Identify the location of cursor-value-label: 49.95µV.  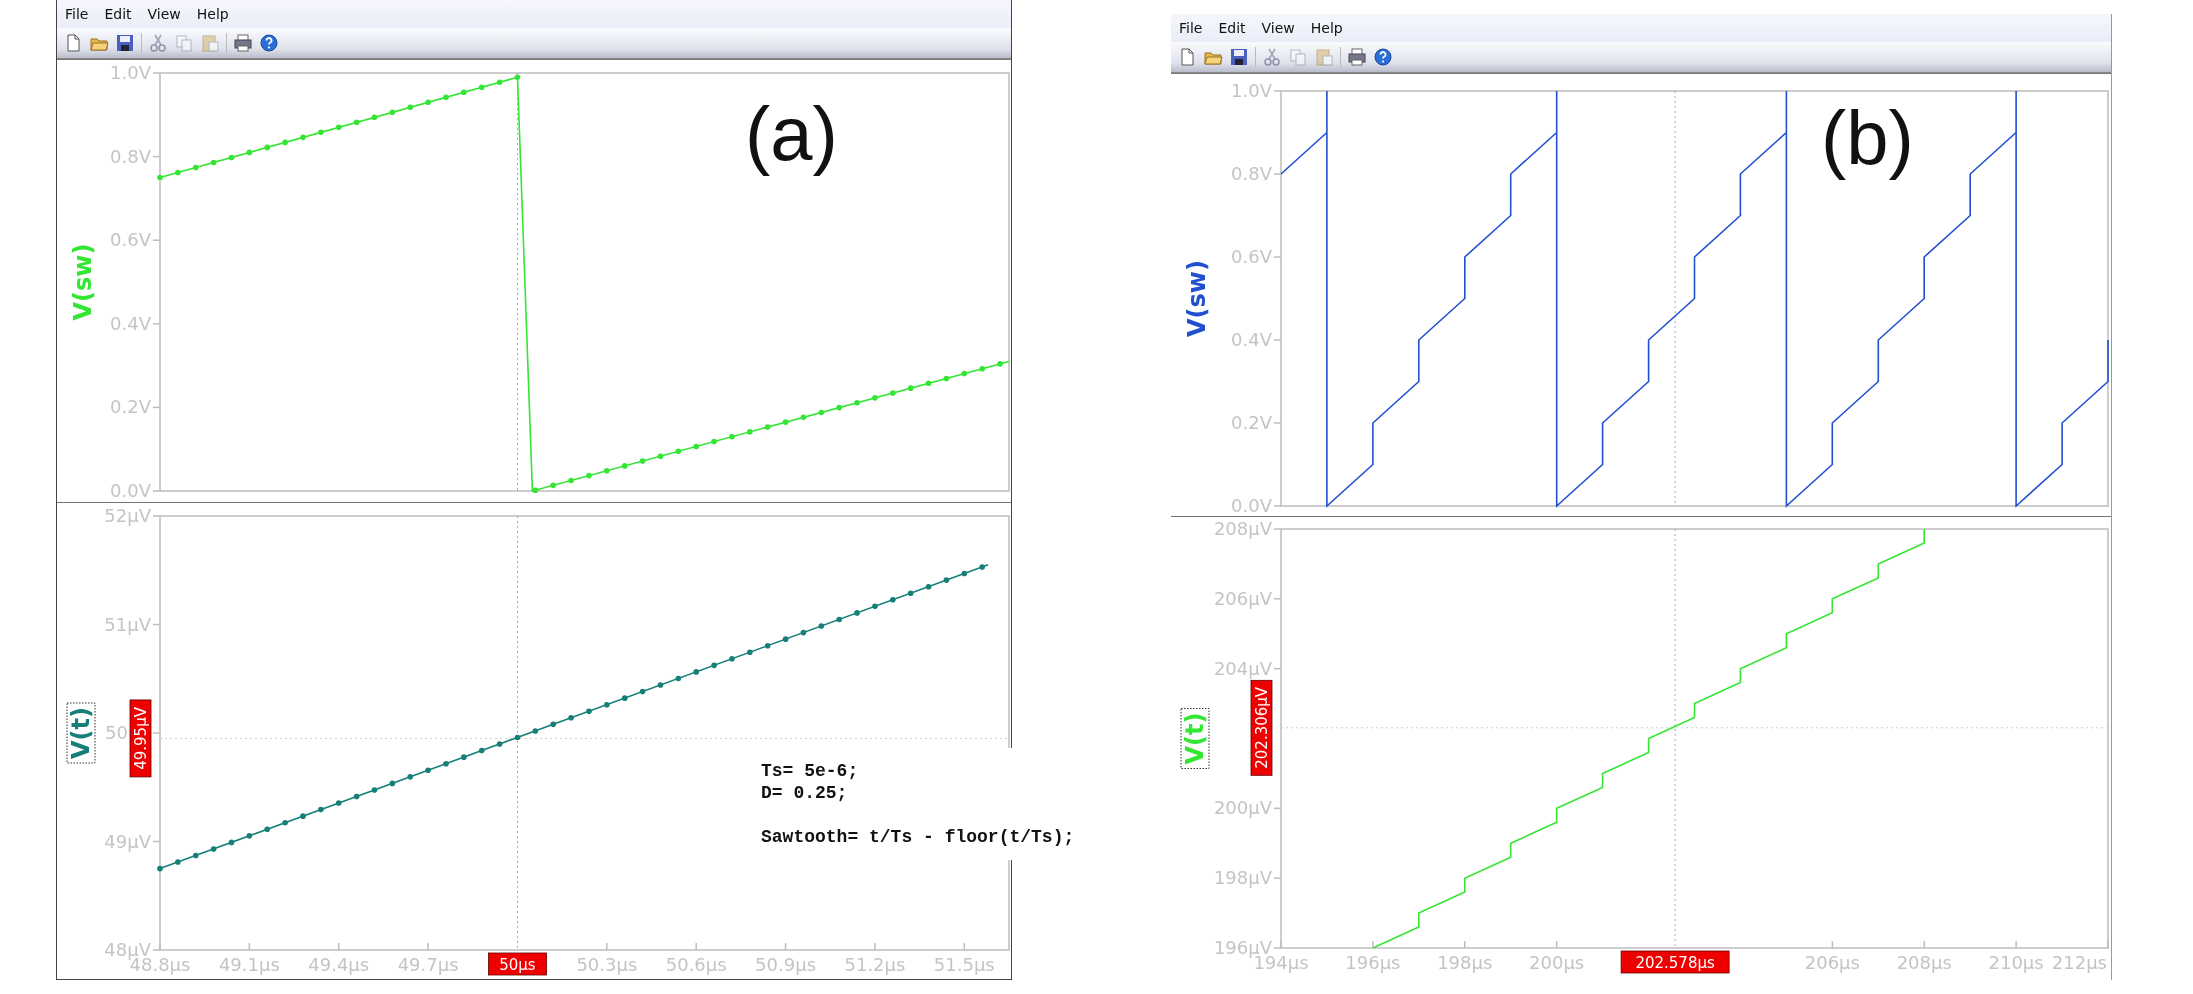
(140, 738).